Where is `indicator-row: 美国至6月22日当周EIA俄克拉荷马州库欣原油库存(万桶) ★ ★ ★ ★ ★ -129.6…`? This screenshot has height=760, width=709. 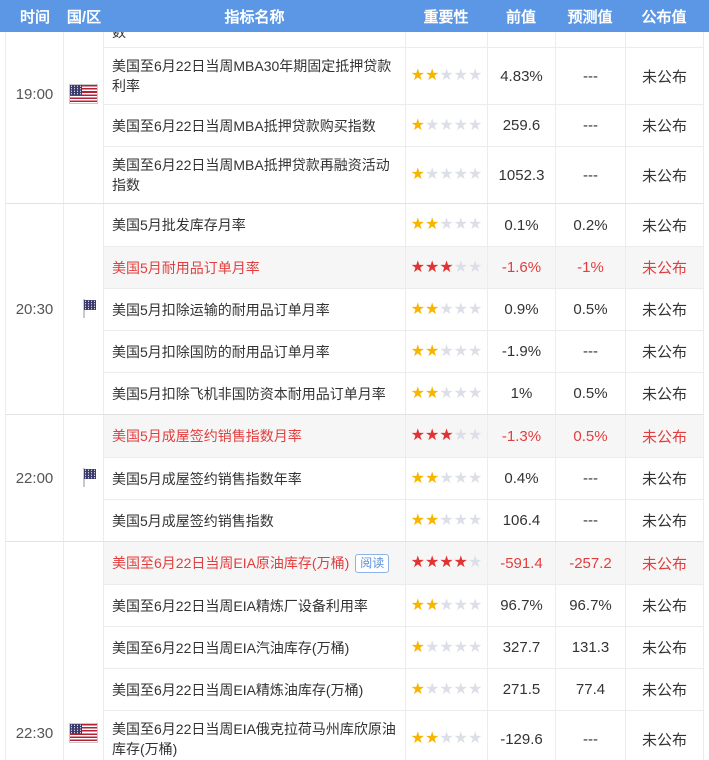
indicator-row: 美国至6月22日当周EIA俄克拉荷马州库欣原油库存(万桶) ★ ★ ★ ★ ★ -129.6… is located at coordinates (403, 735).